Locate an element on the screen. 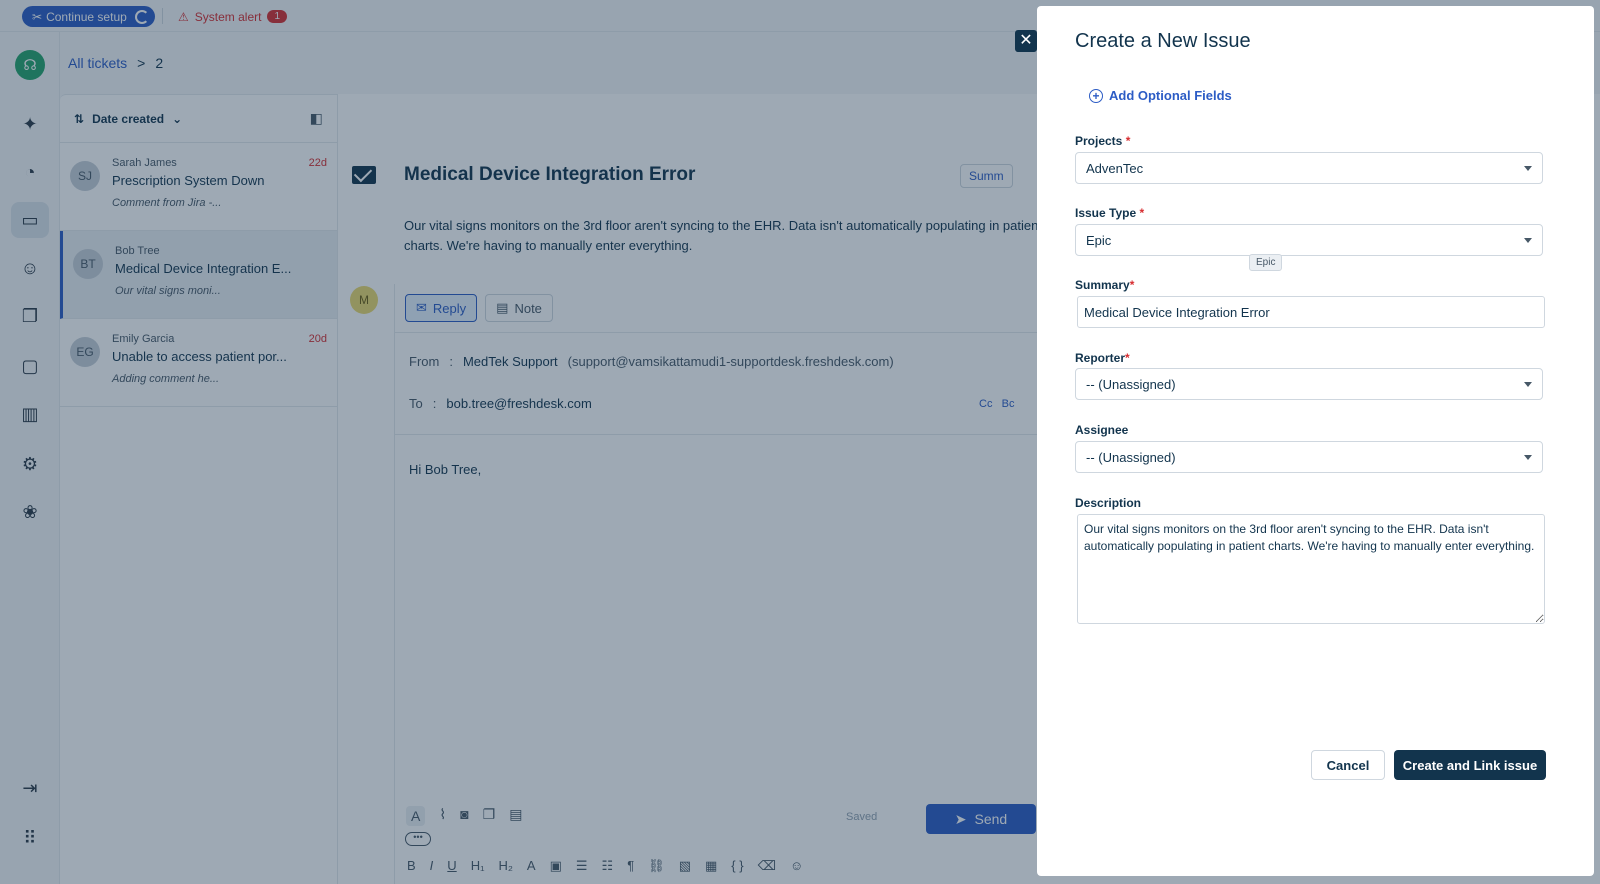  issue-type-value: Epic is located at coordinates (1099, 240).